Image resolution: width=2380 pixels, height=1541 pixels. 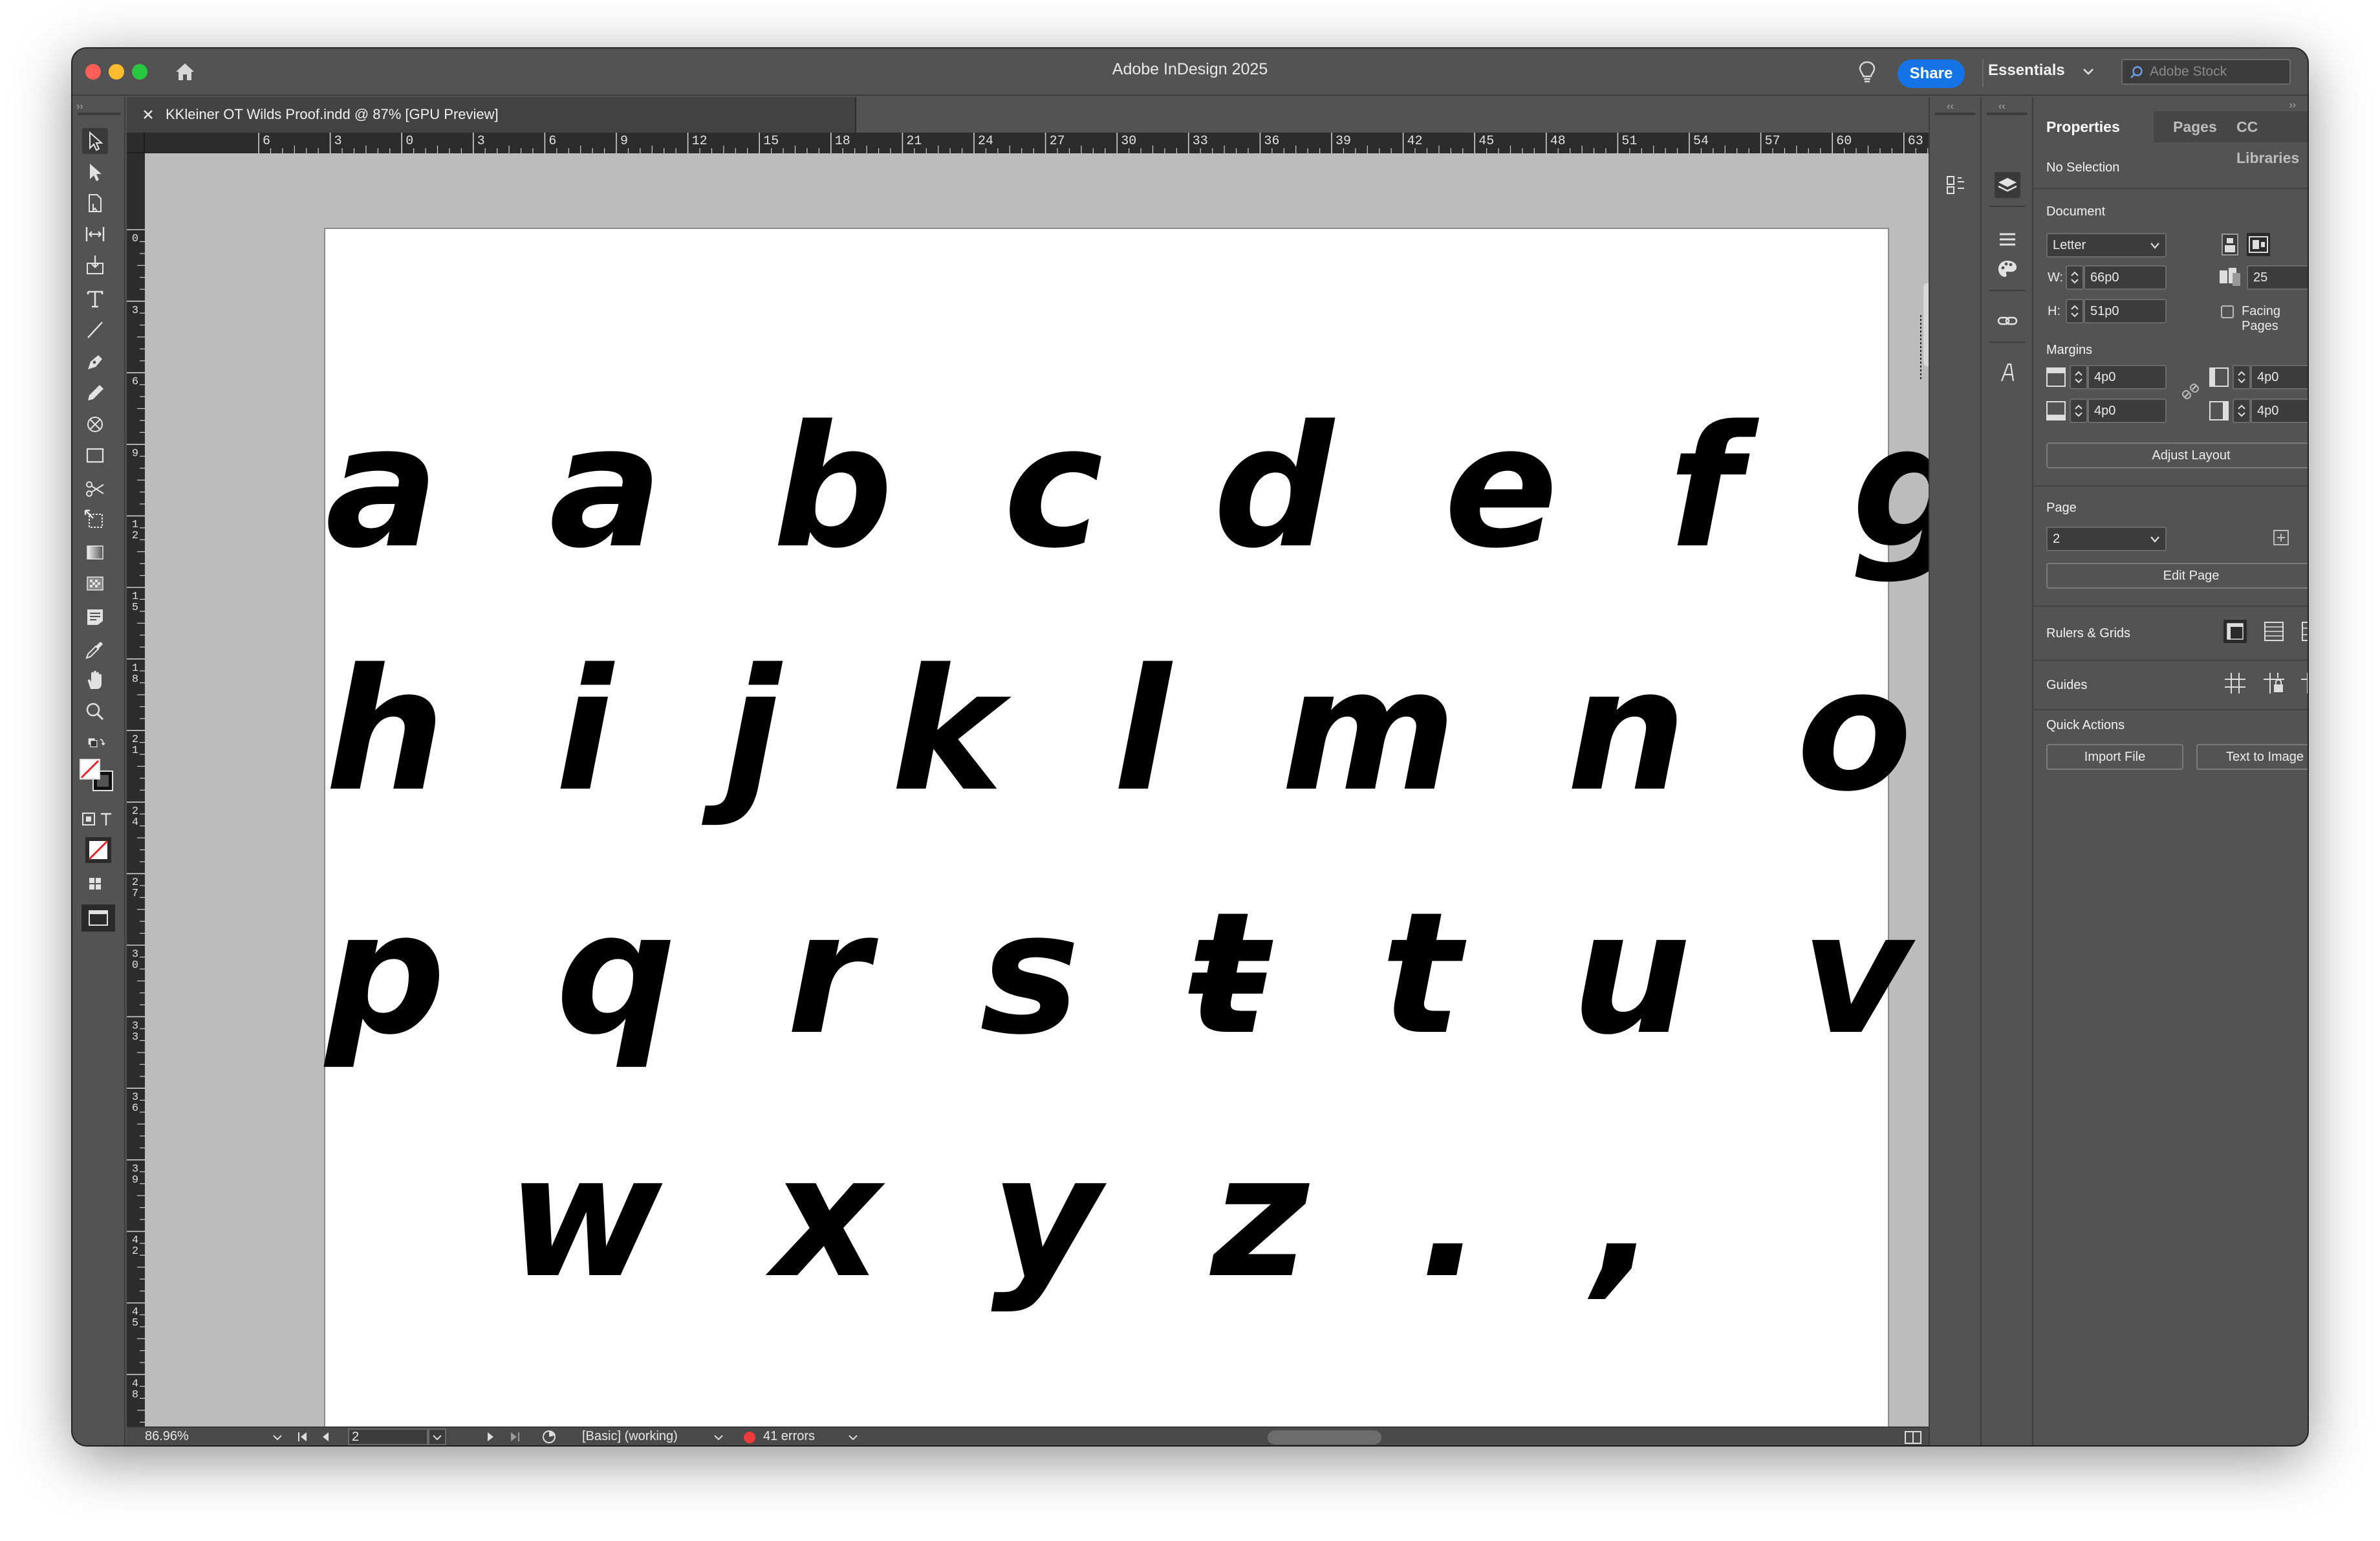 I want to click on margin-left-field: 4p0, so click(x=2279, y=377).